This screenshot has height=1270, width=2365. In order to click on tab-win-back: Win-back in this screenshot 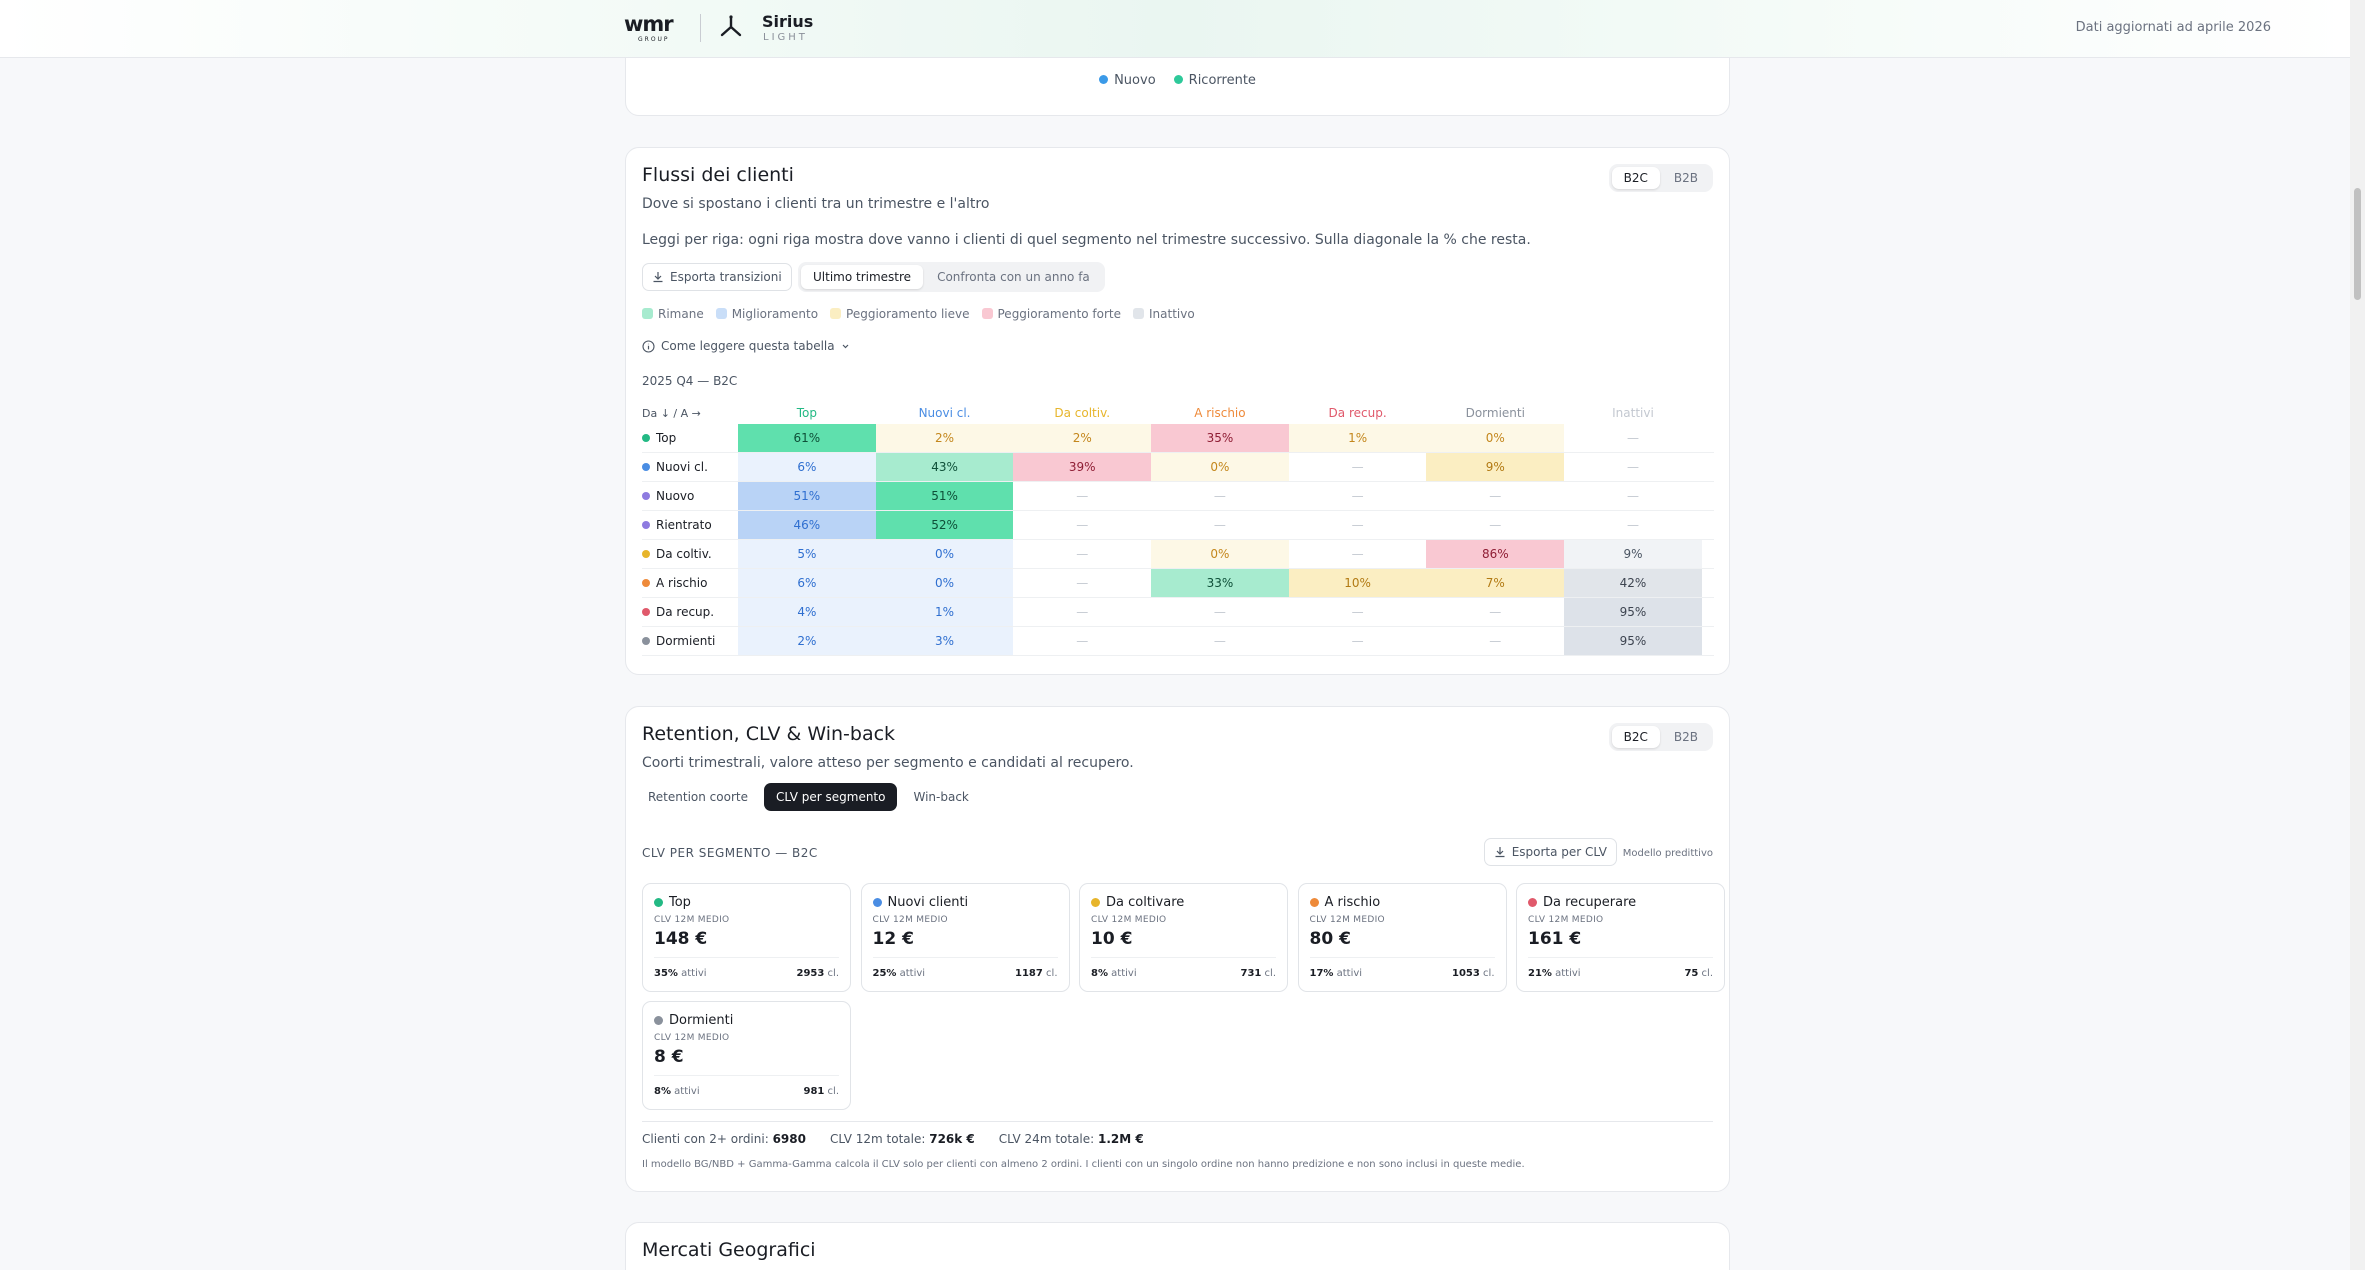, I will do `click(940, 797)`.